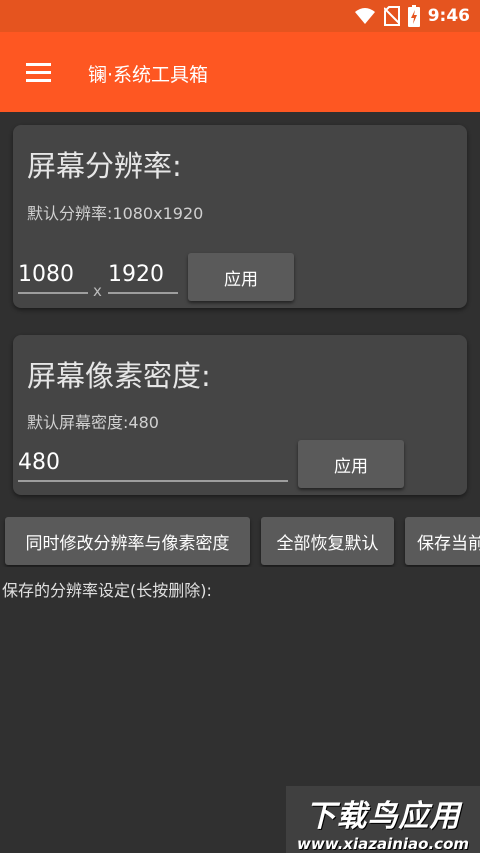 Image resolution: width=480 pixels, height=853 pixels. Describe the element at coordinates (115, 213) in the screenshot. I see `default-resolution-text: 默认分辨率:1080x1920` at that location.